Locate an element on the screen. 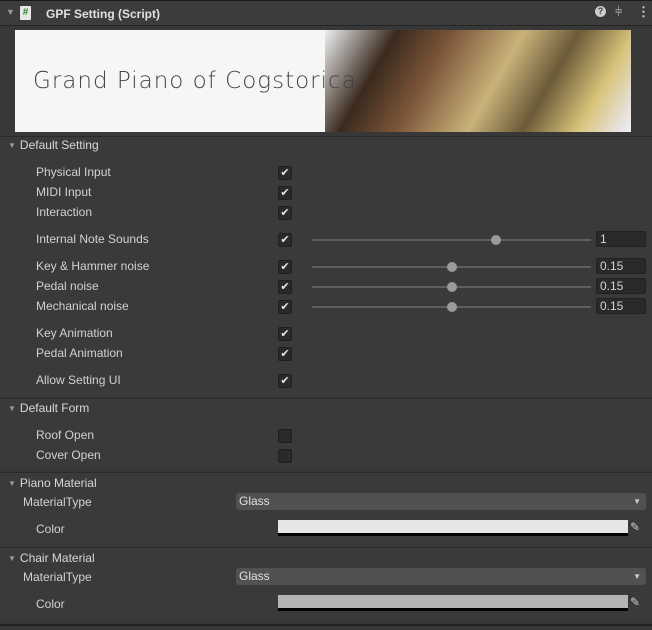 The width and height of the screenshot is (652, 630). setting-label: Key Animation is located at coordinates (74, 333).